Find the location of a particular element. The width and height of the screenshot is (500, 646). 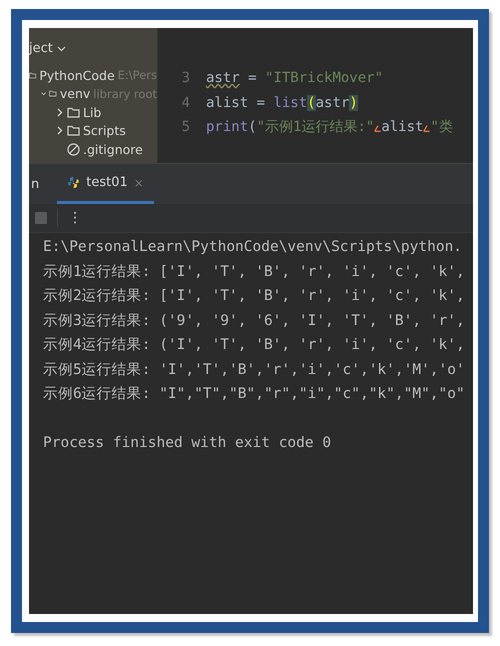

tree-item-label: Lib is located at coordinates (92, 112).